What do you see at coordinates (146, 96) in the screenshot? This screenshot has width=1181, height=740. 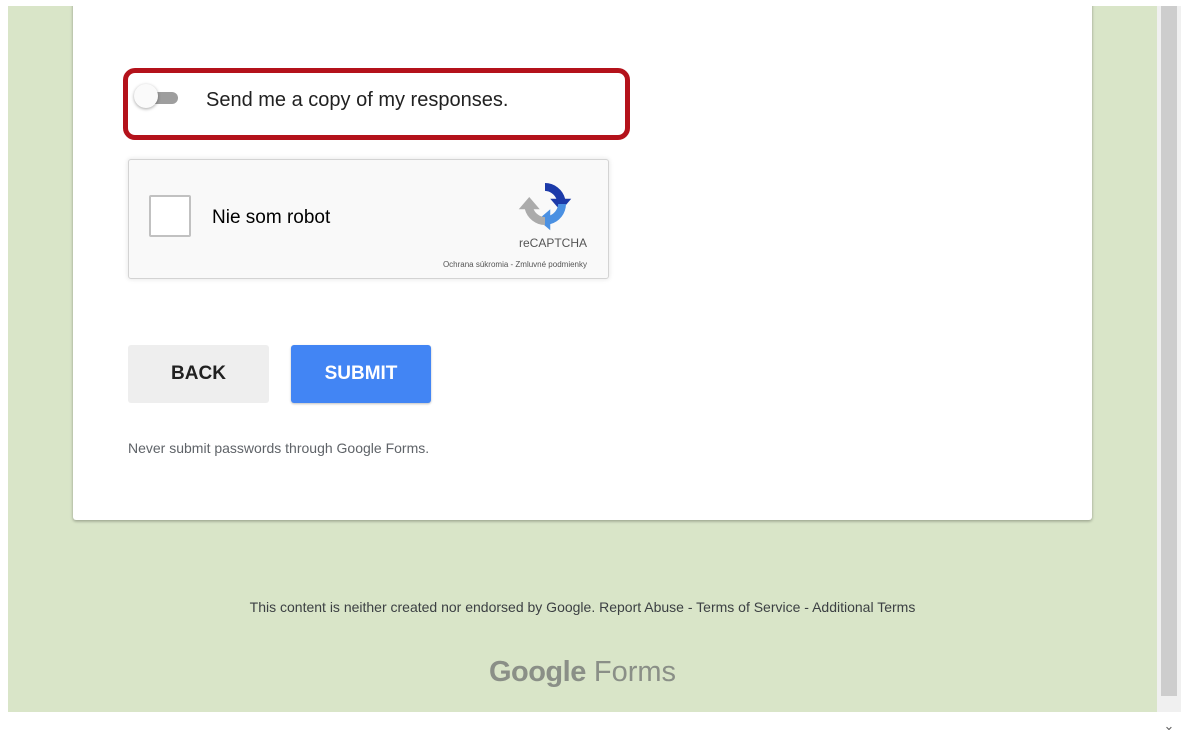 I see `toggle-thumb` at bounding box center [146, 96].